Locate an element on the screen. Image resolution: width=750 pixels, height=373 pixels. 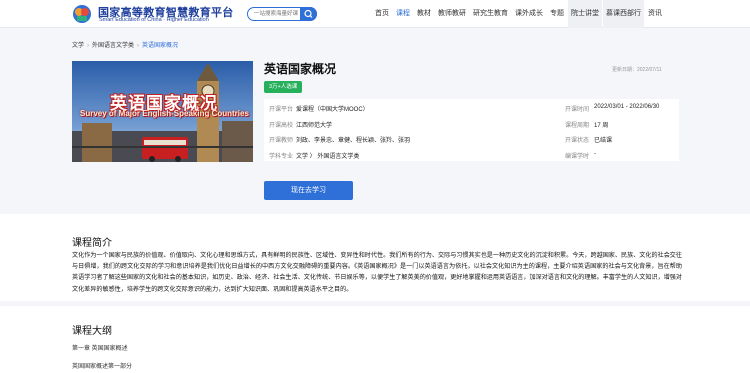
breadcrumb-current: 英语国家概况 is located at coordinates (160, 46).